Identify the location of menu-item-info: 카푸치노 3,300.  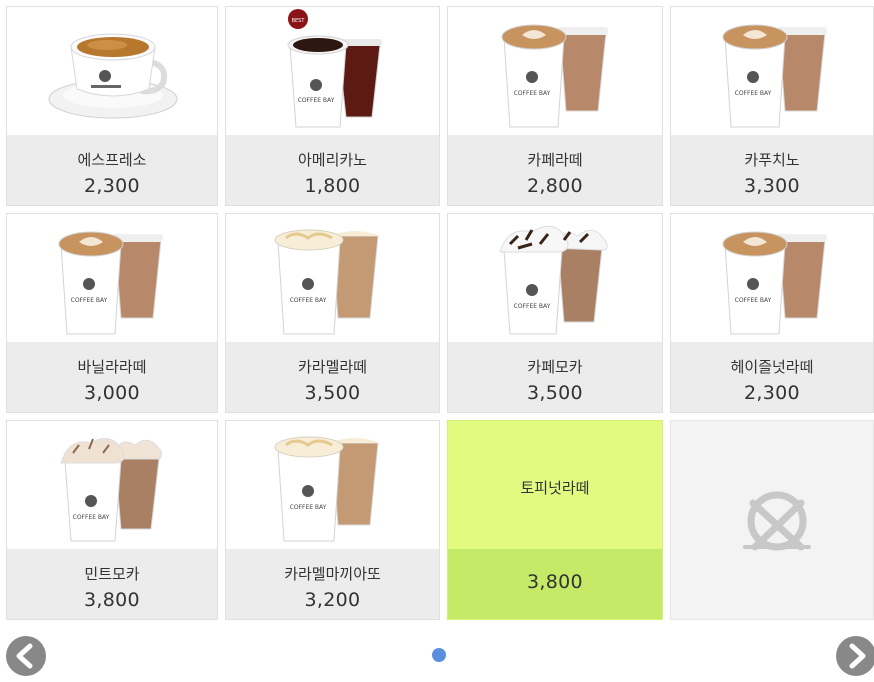
(772, 170).